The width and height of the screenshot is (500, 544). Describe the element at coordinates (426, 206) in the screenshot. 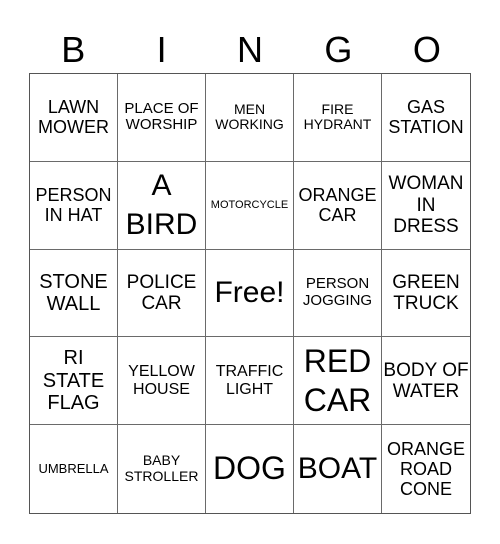

I see `bingo-cell: WOMAN IN DRESS` at that location.